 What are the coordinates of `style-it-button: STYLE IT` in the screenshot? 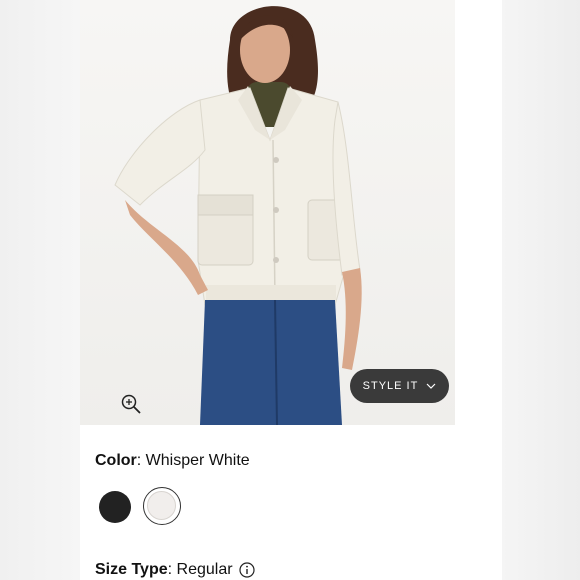 It's located at (399, 386).